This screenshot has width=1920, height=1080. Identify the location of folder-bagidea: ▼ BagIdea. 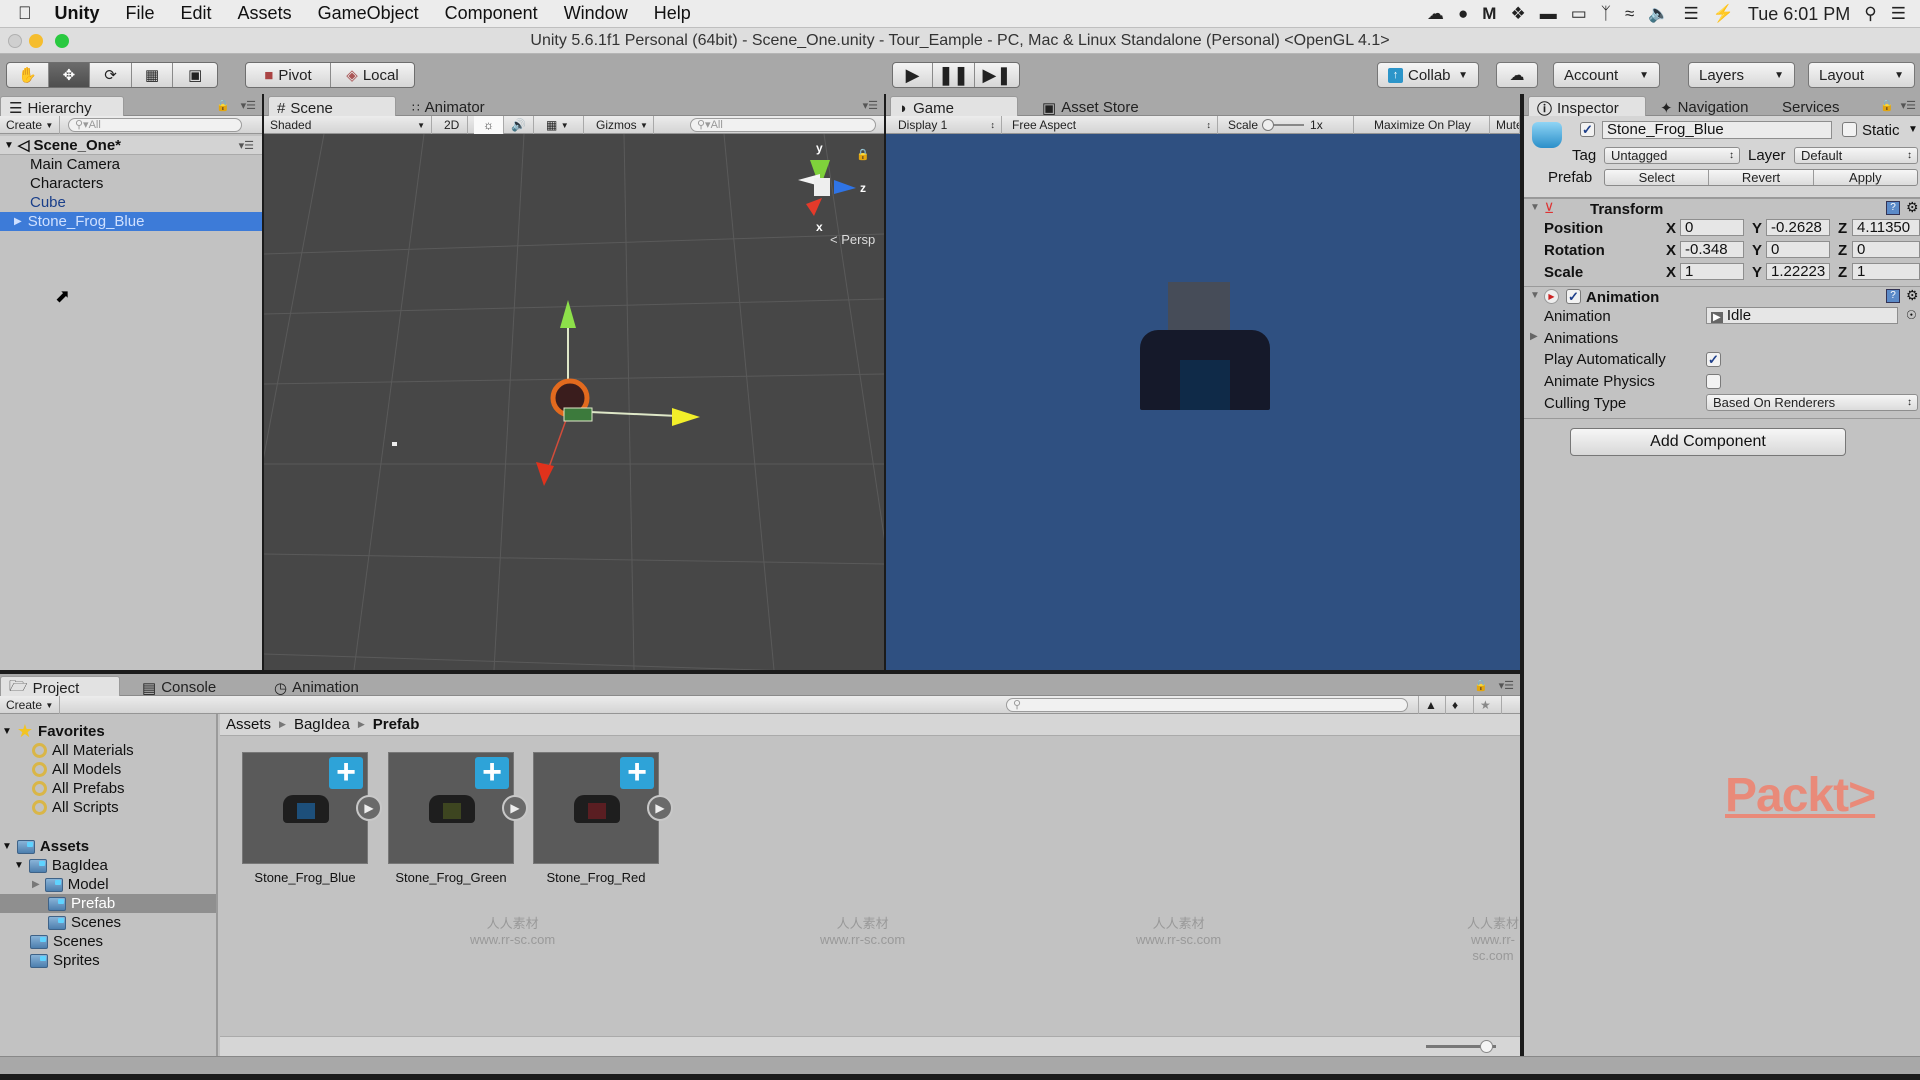
(61, 865).